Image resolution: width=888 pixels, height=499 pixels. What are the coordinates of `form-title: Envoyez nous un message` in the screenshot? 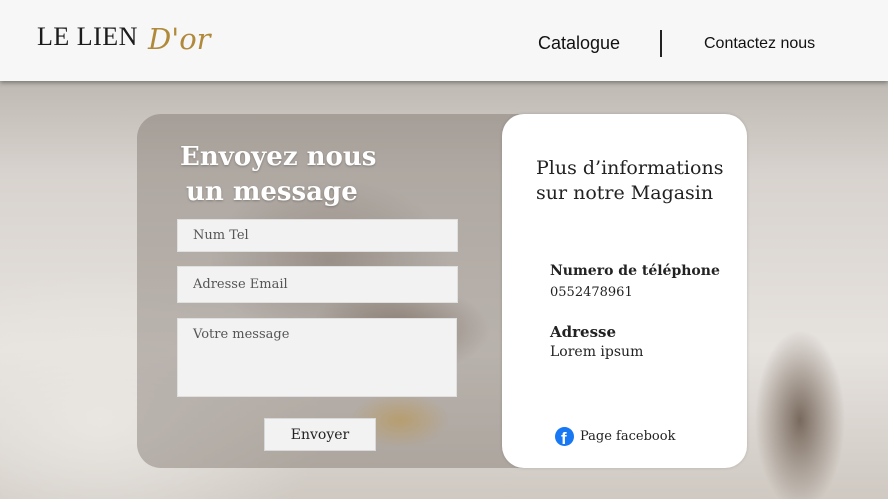 It's located at (300, 175).